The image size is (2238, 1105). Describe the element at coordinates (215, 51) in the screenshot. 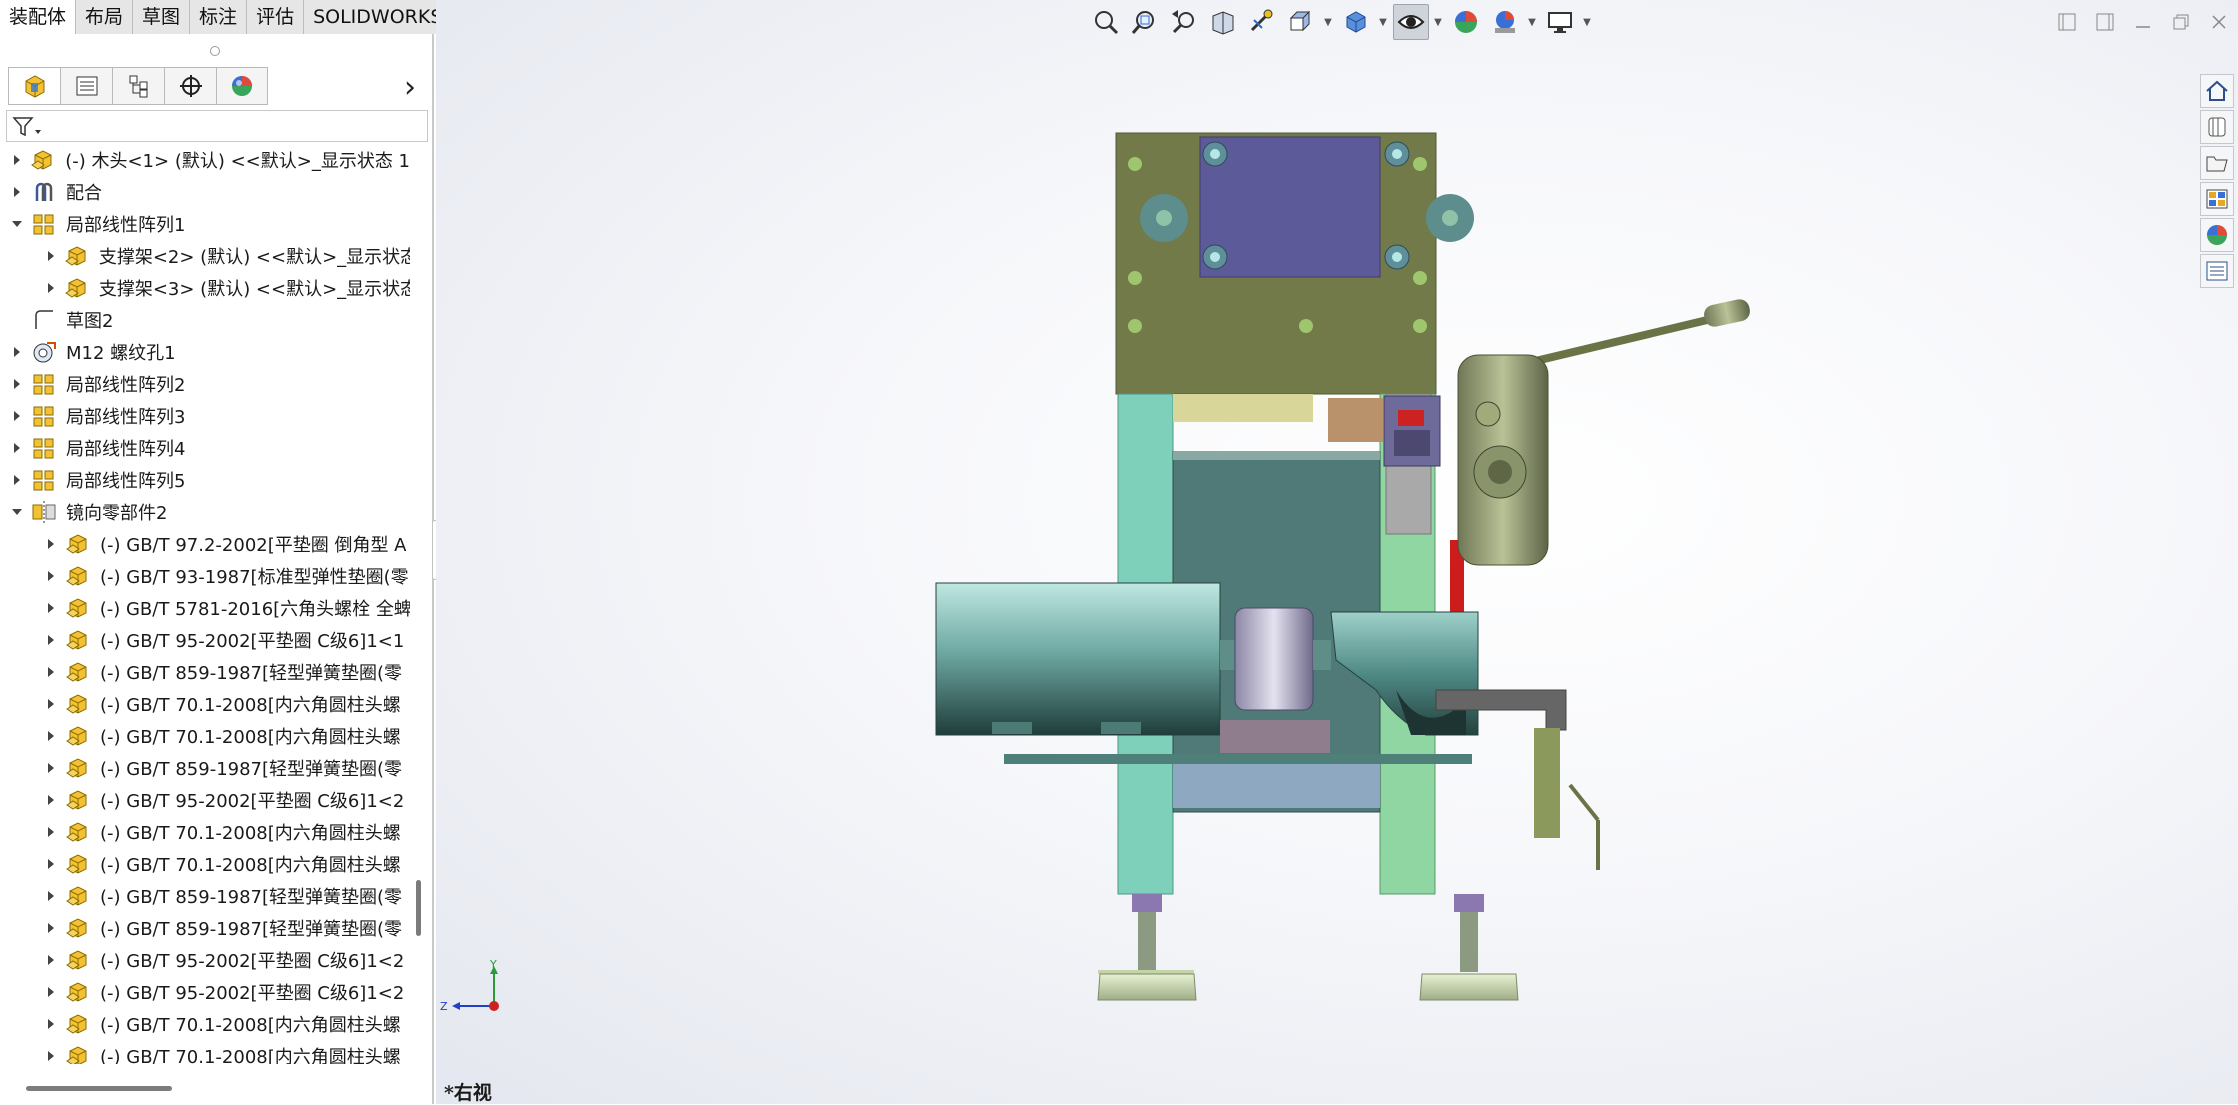

I see `panel-grip` at that location.